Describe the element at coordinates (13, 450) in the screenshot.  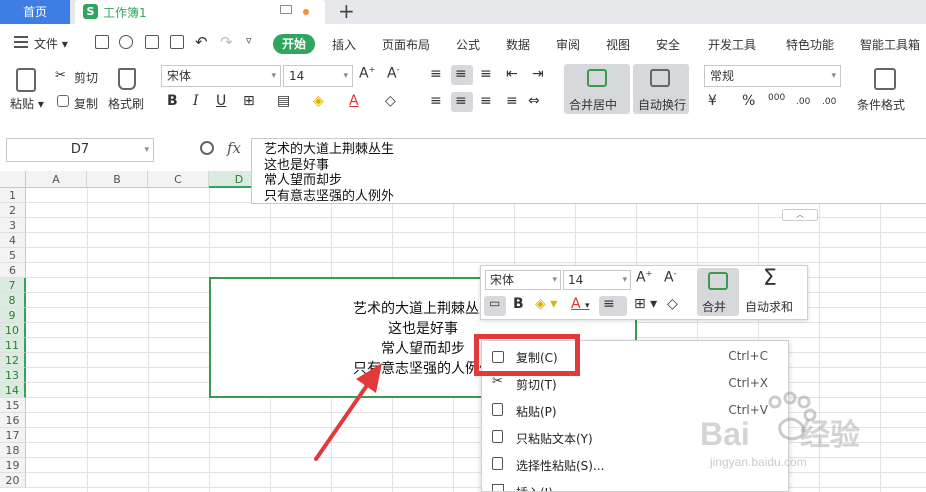
I see `row-header-18: 18` at that location.